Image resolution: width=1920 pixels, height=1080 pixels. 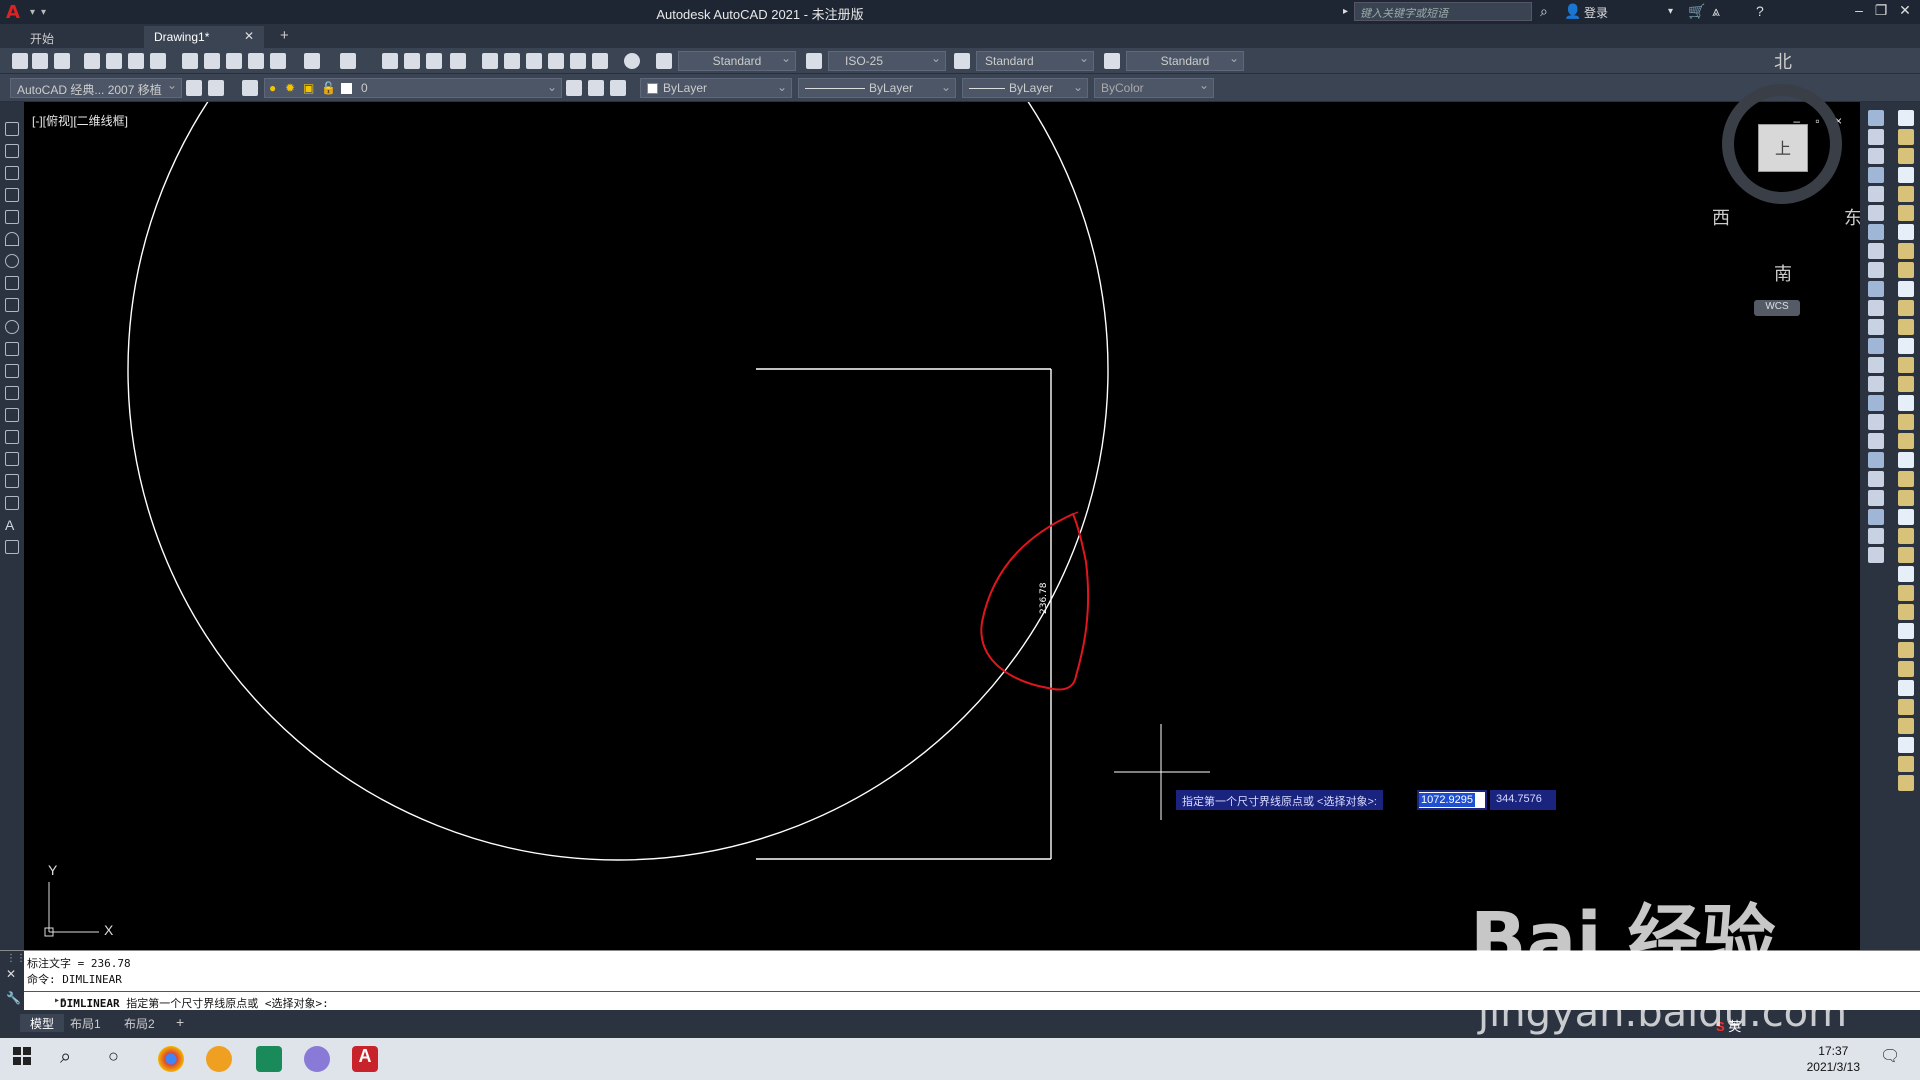 I want to click on windows-start-icon, so click(x=25, y=1059).